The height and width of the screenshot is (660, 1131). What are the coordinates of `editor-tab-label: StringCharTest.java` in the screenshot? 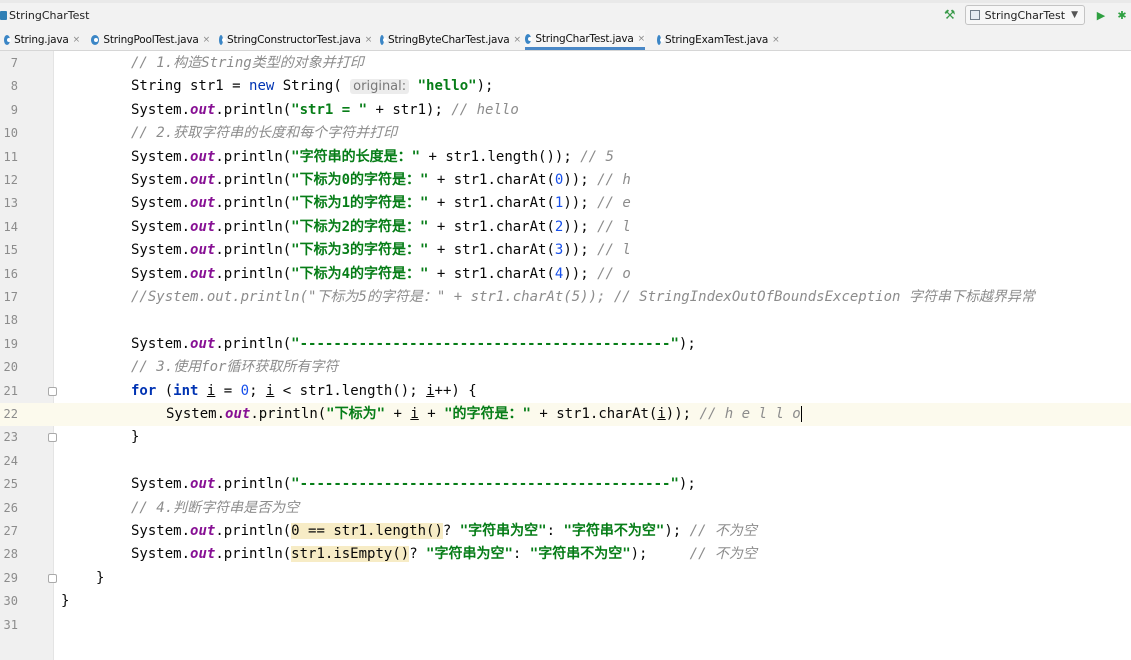 It's located at (584, 38).